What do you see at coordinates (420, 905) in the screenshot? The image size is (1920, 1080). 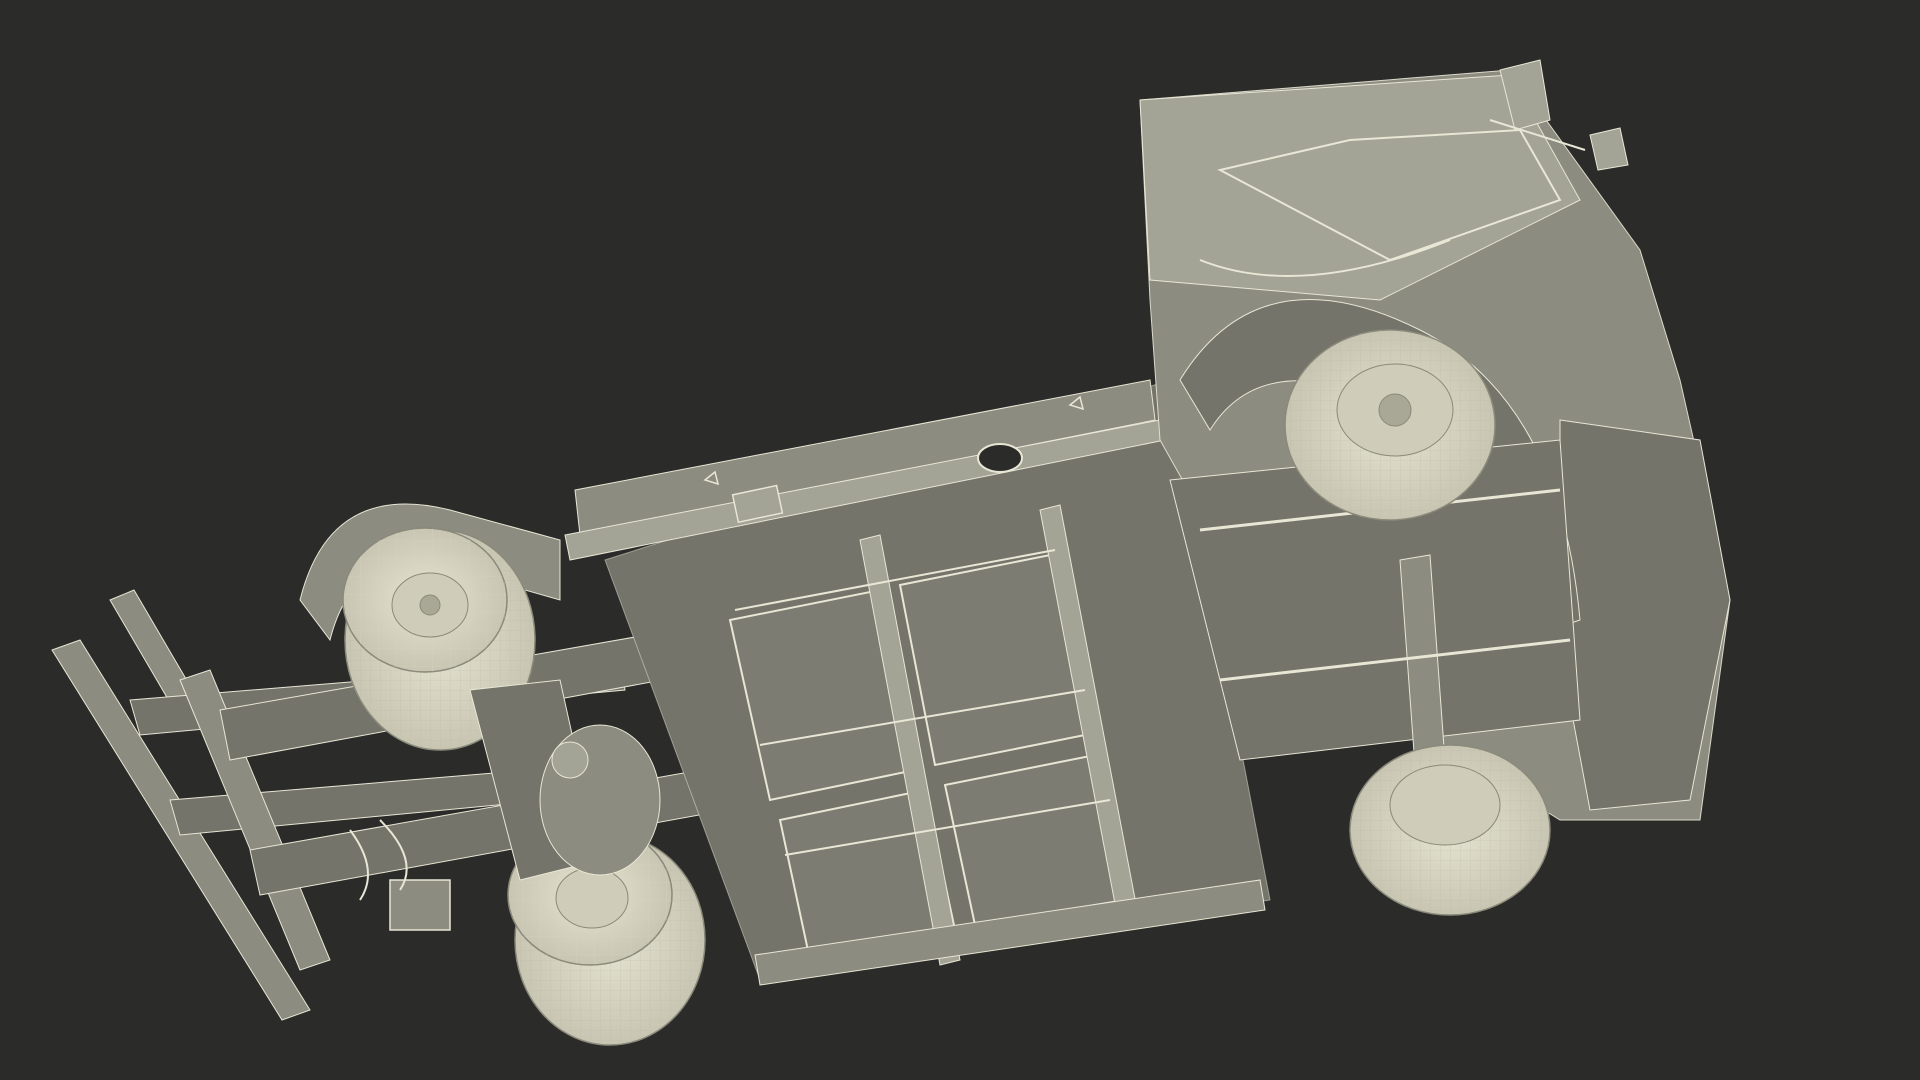 I see `battery-box` at bounding box center [420, 905].